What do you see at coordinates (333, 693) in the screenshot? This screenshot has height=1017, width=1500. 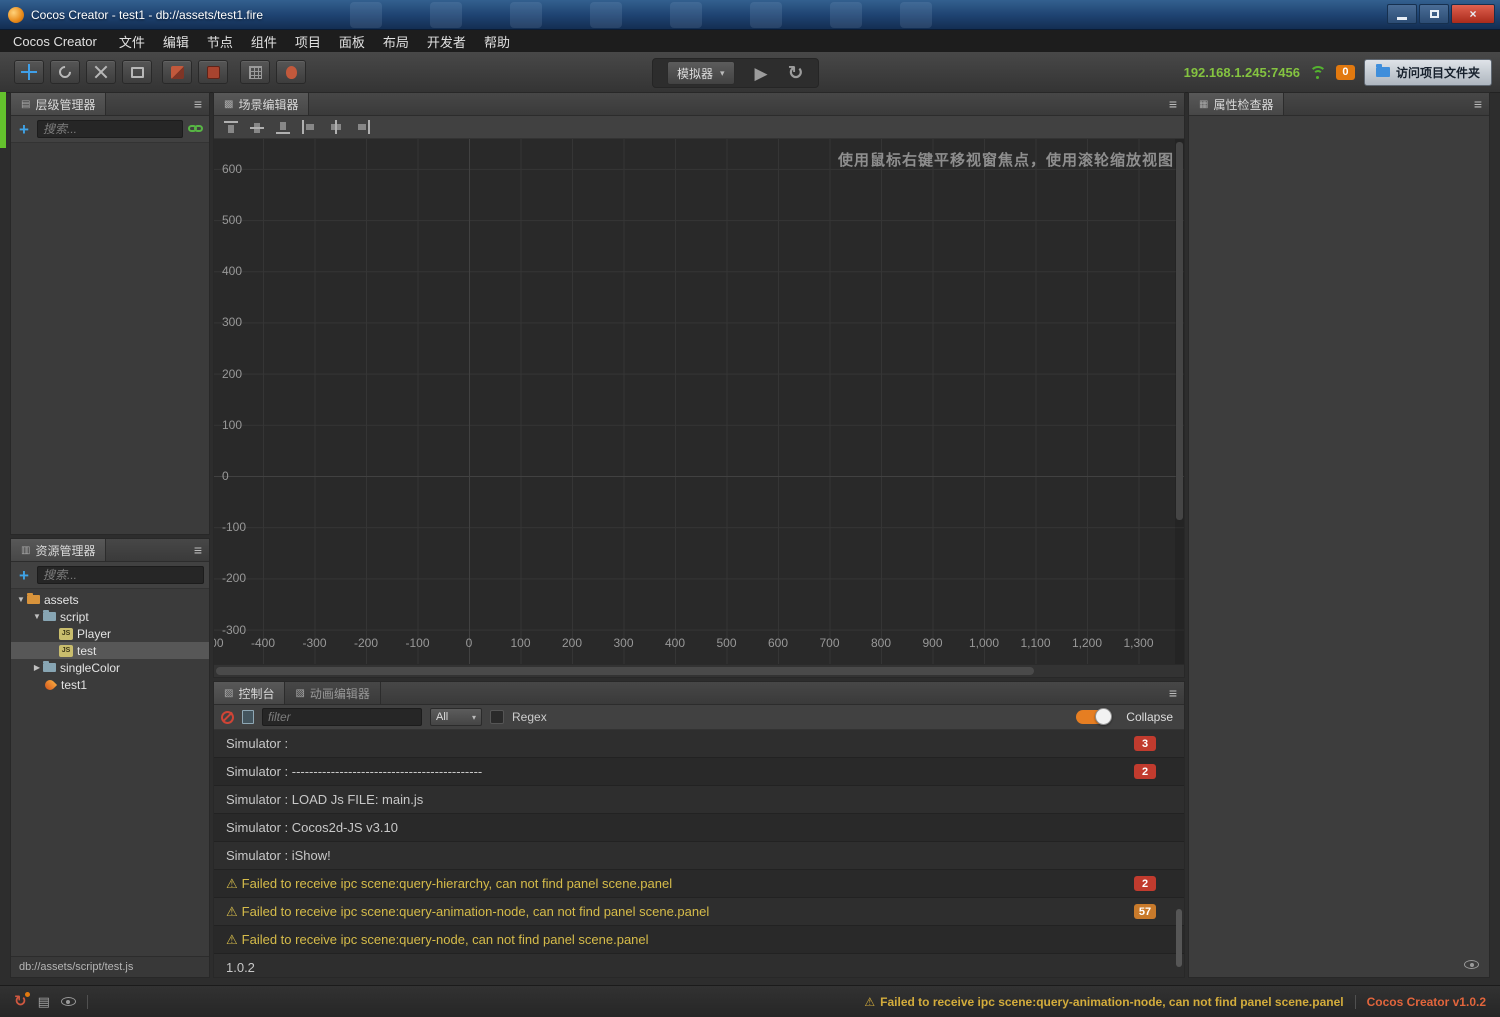 I see `tab-animation-editor: ▧ 动画编辑器` at bounding box center [333, 693].